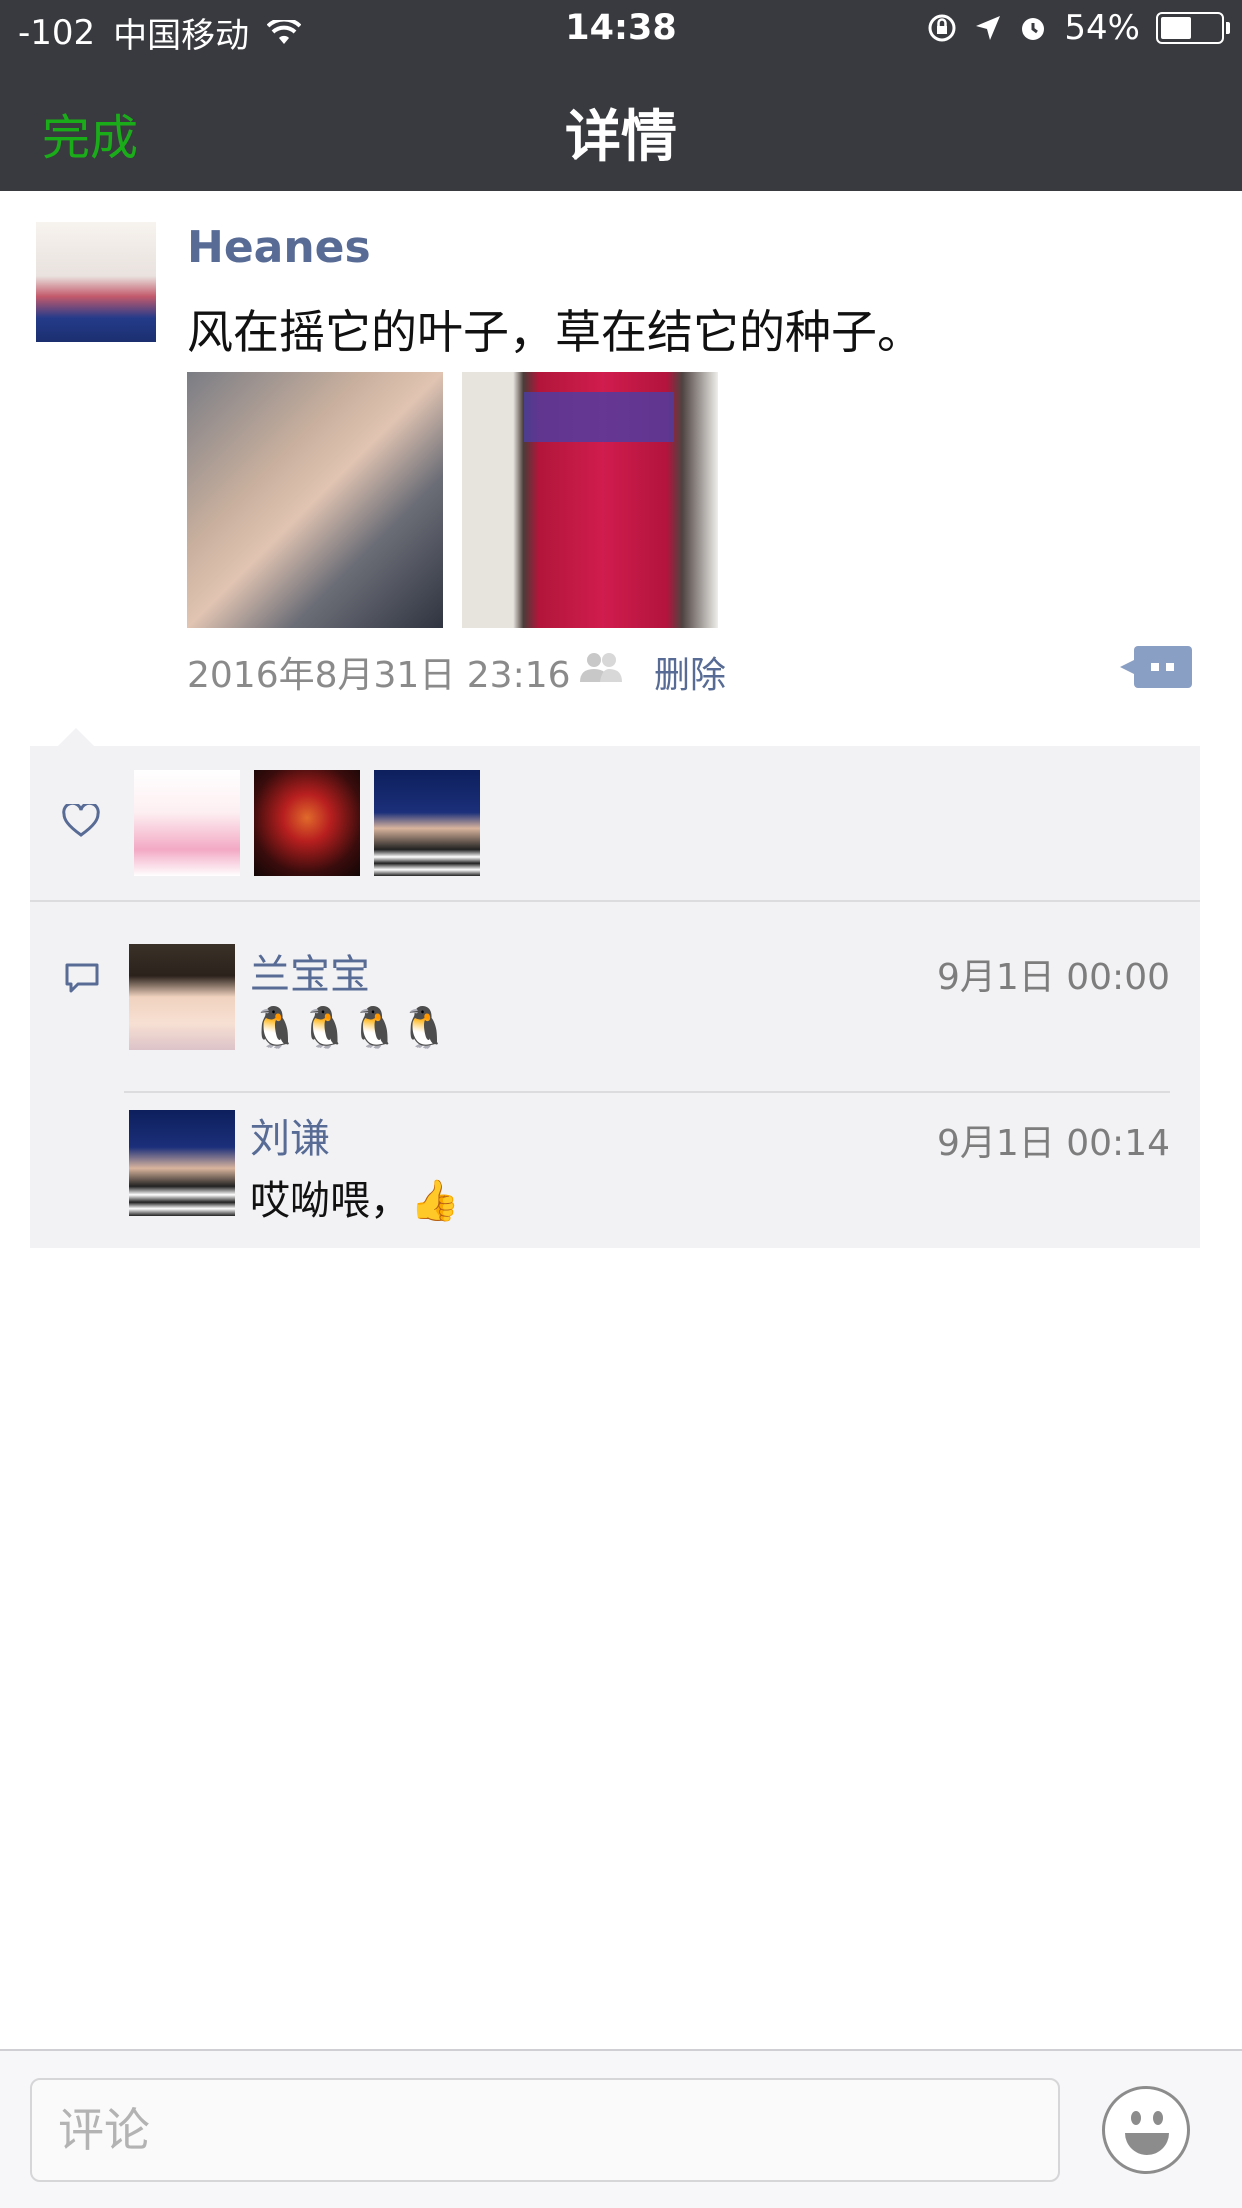 The image size is (1242, 2208). Describe the element at coordinates (355, 1197) in the screenshot. I see `comment-text: 哎呦喂，👍` at that location.